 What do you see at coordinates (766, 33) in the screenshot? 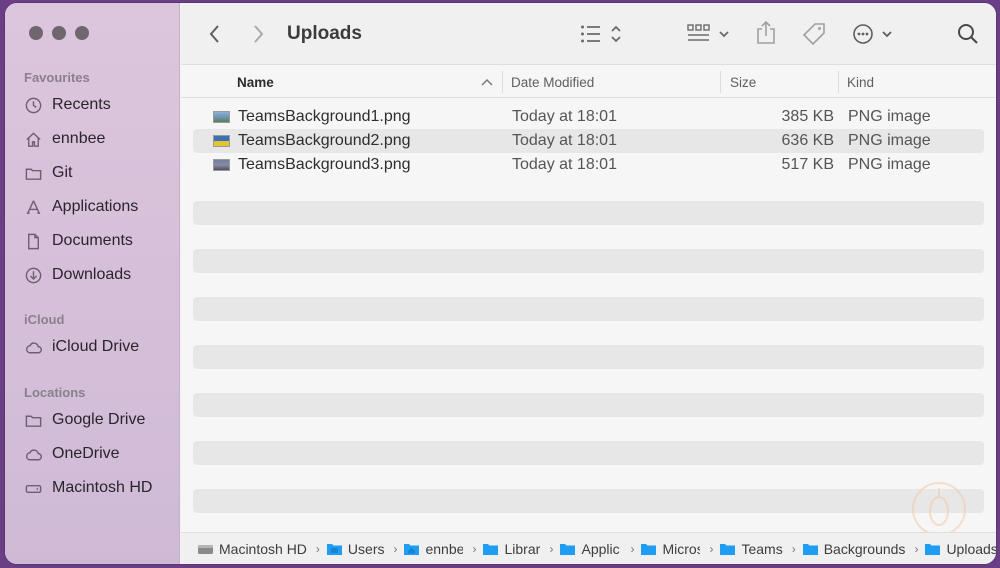
I see `share-button` at bounding box center [766, 33].